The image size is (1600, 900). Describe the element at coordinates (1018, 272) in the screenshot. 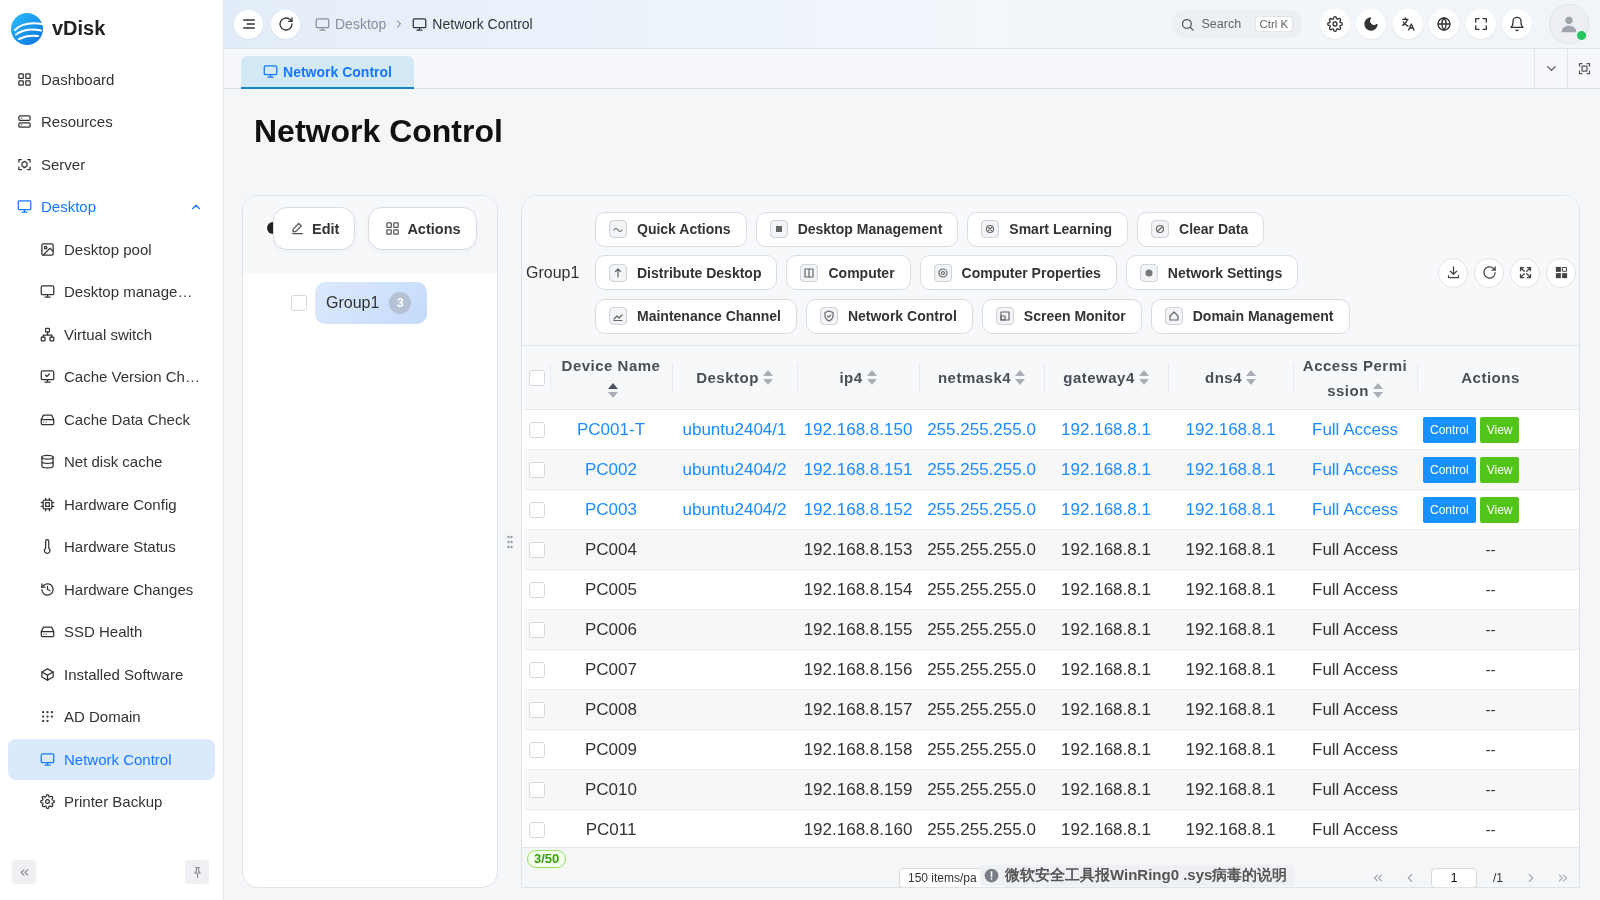

I see `action-button: Computer Properties` at that location.